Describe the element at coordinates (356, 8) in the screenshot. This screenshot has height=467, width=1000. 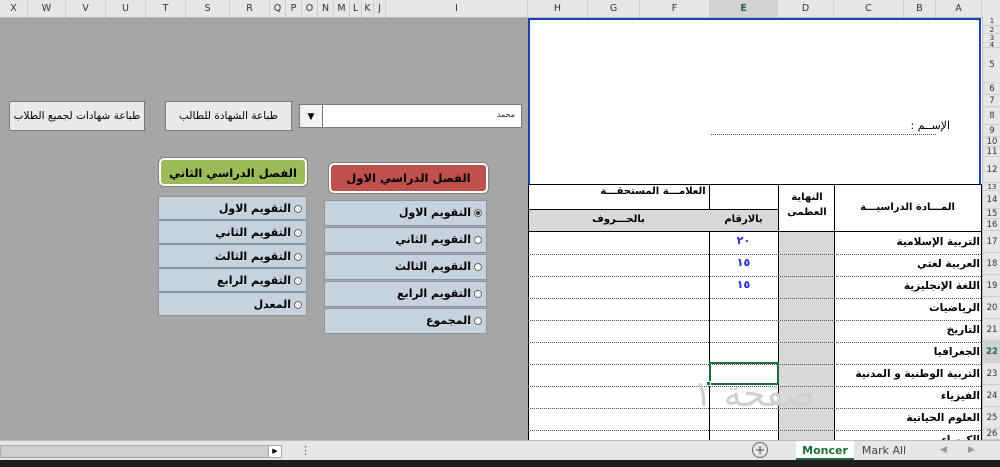
I see `column-header-l: L` at that location.